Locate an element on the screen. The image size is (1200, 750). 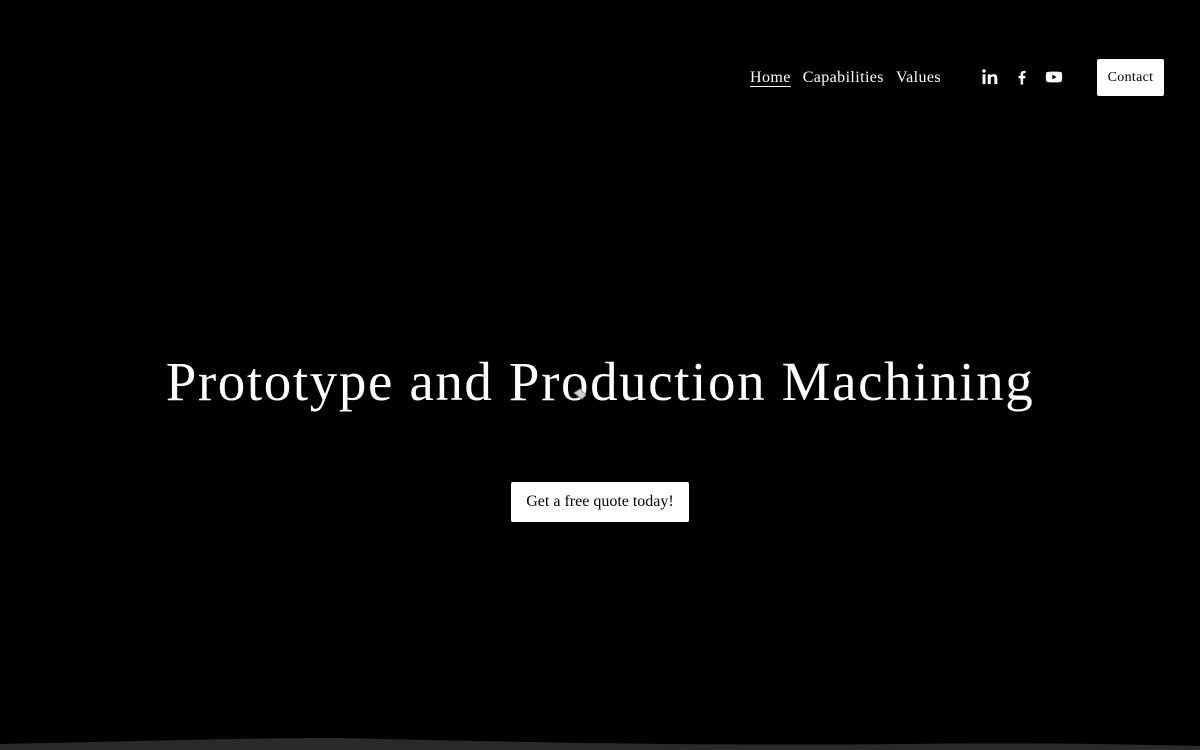
cursor-icon is located at coordinates (580, 394).